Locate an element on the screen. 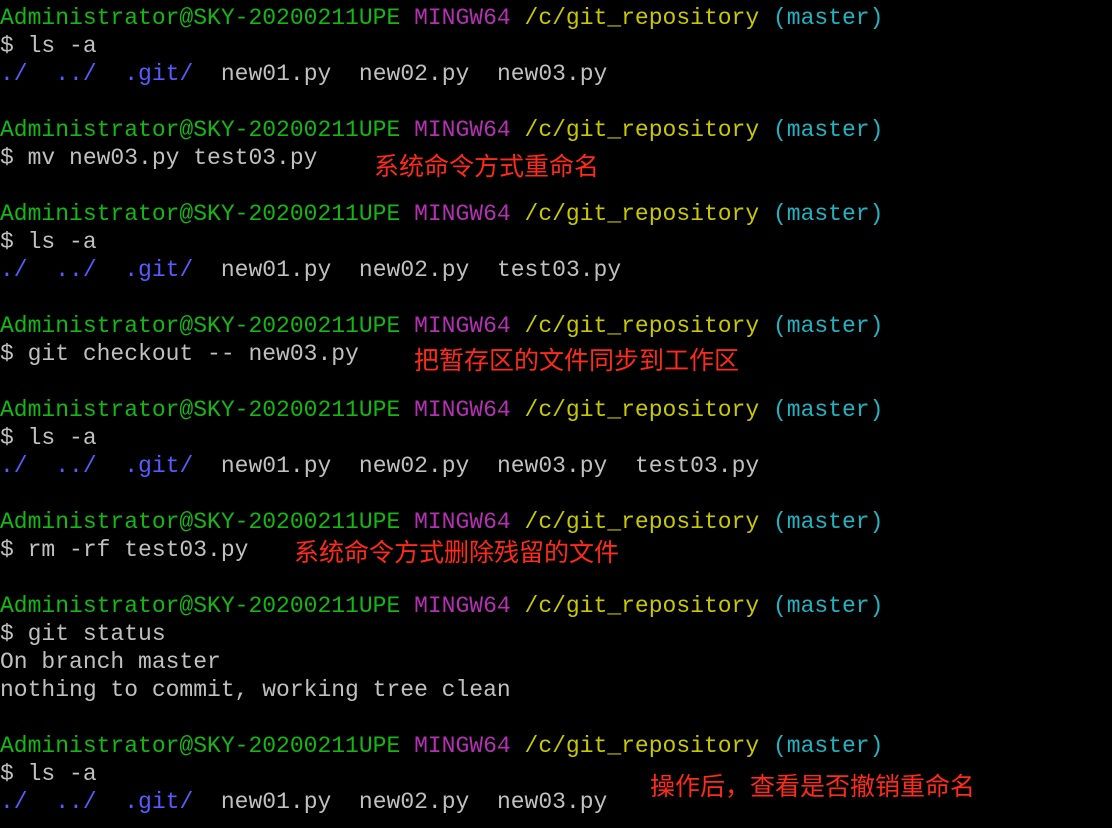  command-line: $ git checkout -- new03.py is located at coordinates (179, 354).